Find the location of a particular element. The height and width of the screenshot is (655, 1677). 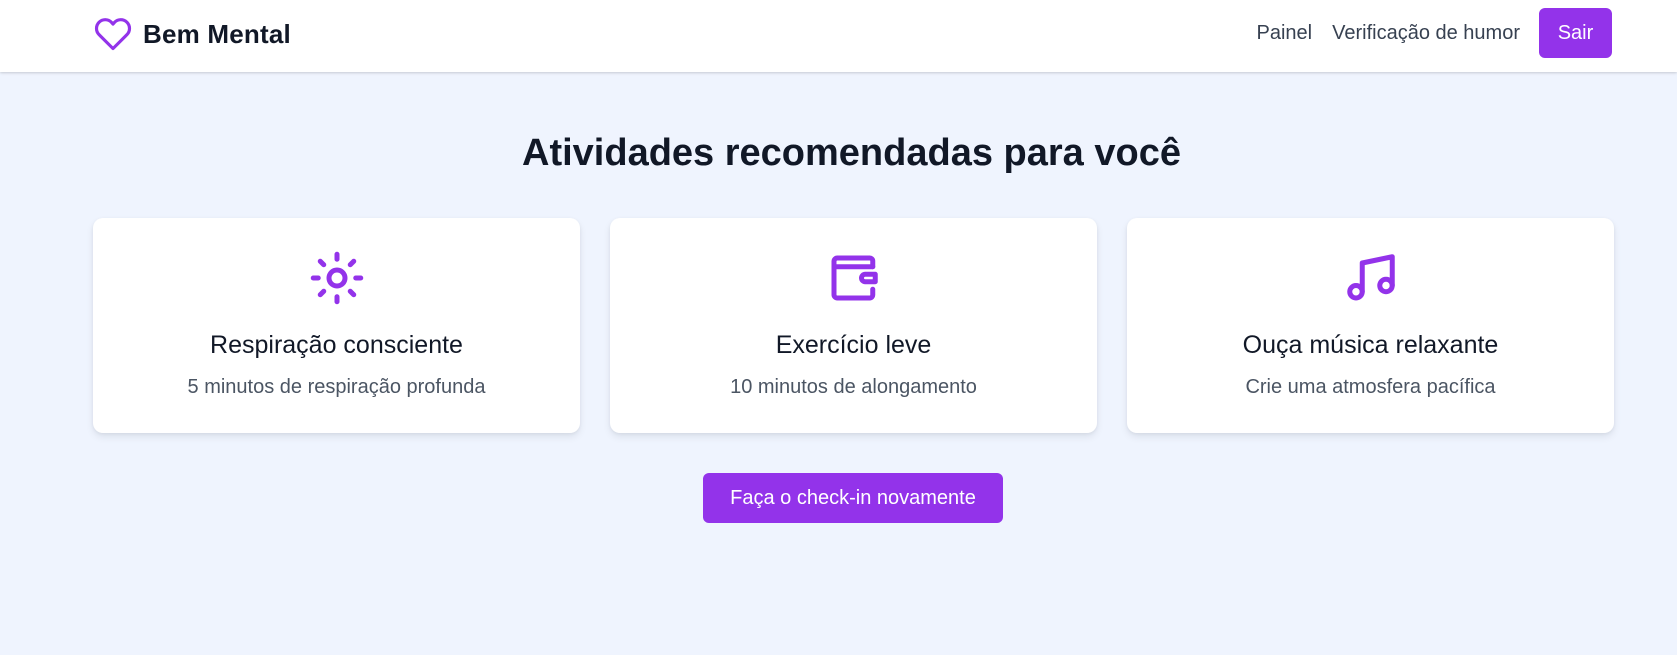

brand-logo: Bem Mental is located at coordinates (192, 34).